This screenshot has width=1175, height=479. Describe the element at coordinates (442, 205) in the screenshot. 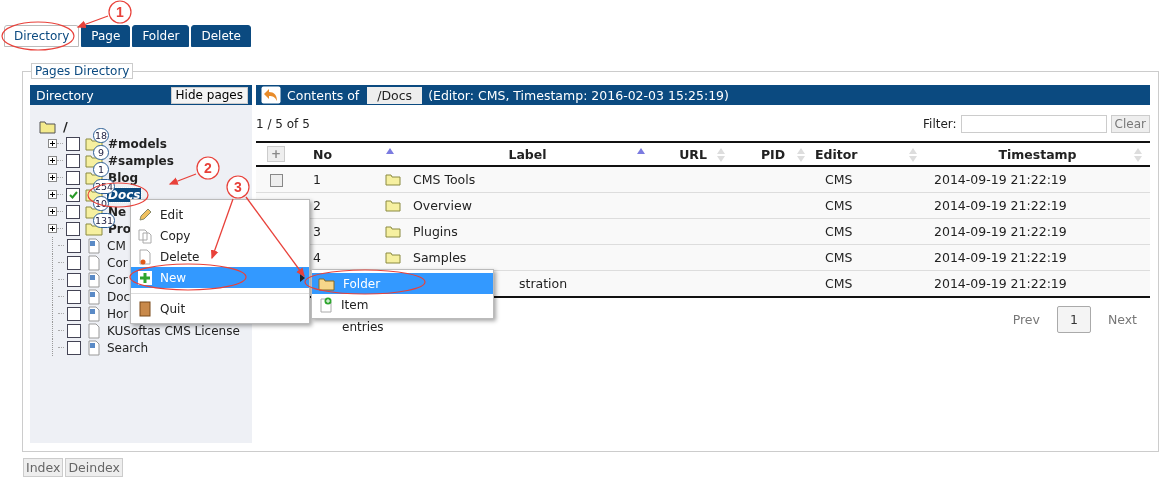

I see `table-cell: Overview` at that location.